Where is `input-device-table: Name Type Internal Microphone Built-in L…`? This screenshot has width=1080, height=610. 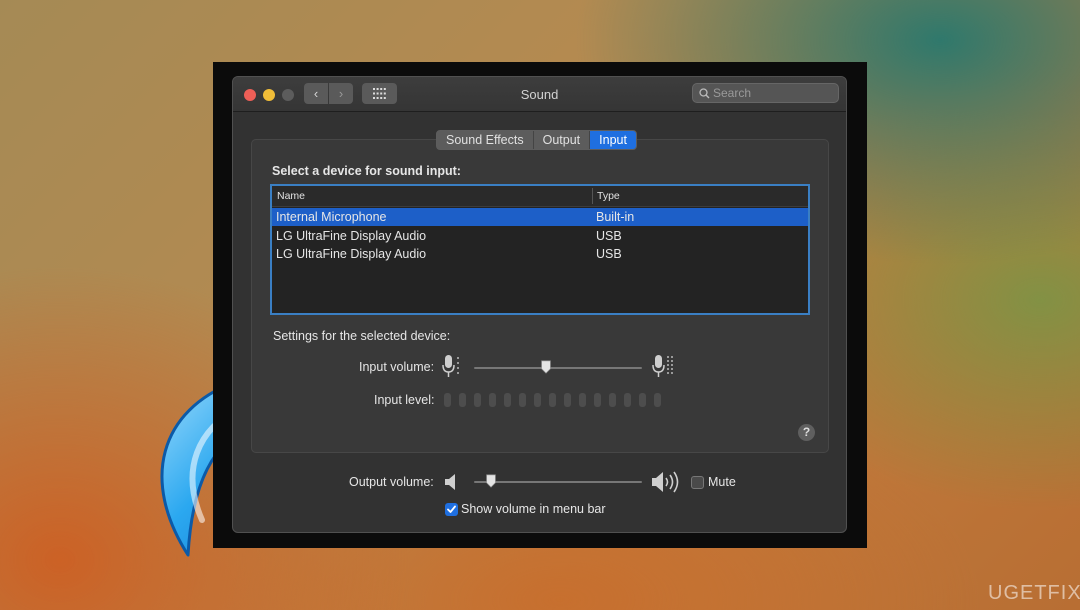
input-device-table: Name Type Internal Microphone Built-in L… is located at coordinates (540, 249).